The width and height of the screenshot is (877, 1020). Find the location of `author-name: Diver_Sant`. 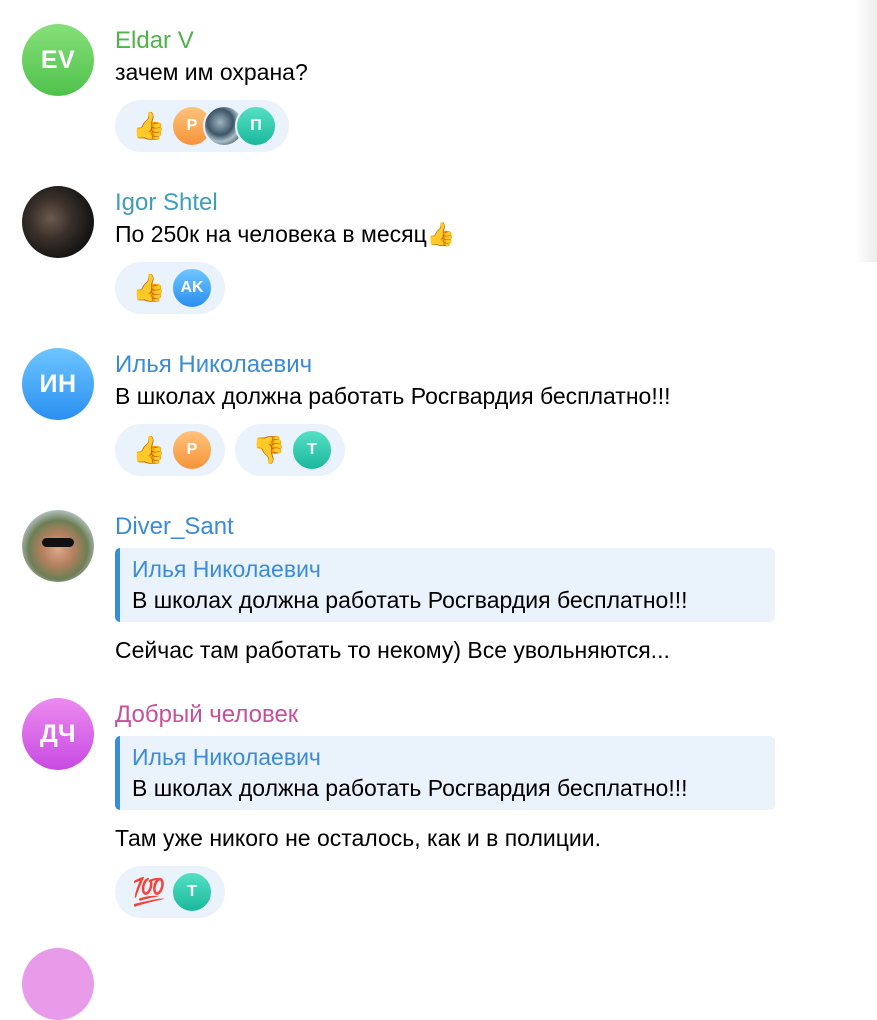

author-name: Diver_Sant is located at coordinates (445, 527).